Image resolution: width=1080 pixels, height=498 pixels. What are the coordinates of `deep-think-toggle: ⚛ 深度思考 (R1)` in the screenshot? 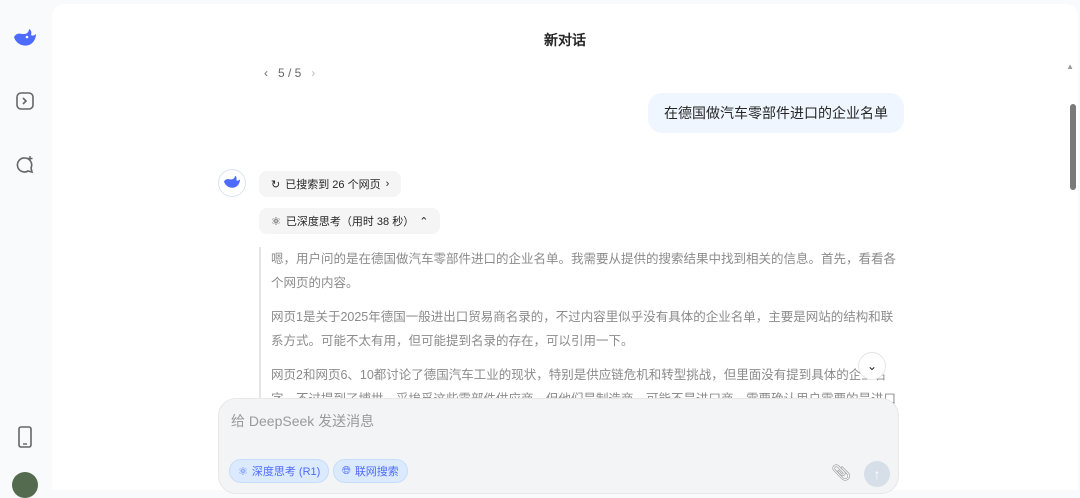 It's located at (279, 471).